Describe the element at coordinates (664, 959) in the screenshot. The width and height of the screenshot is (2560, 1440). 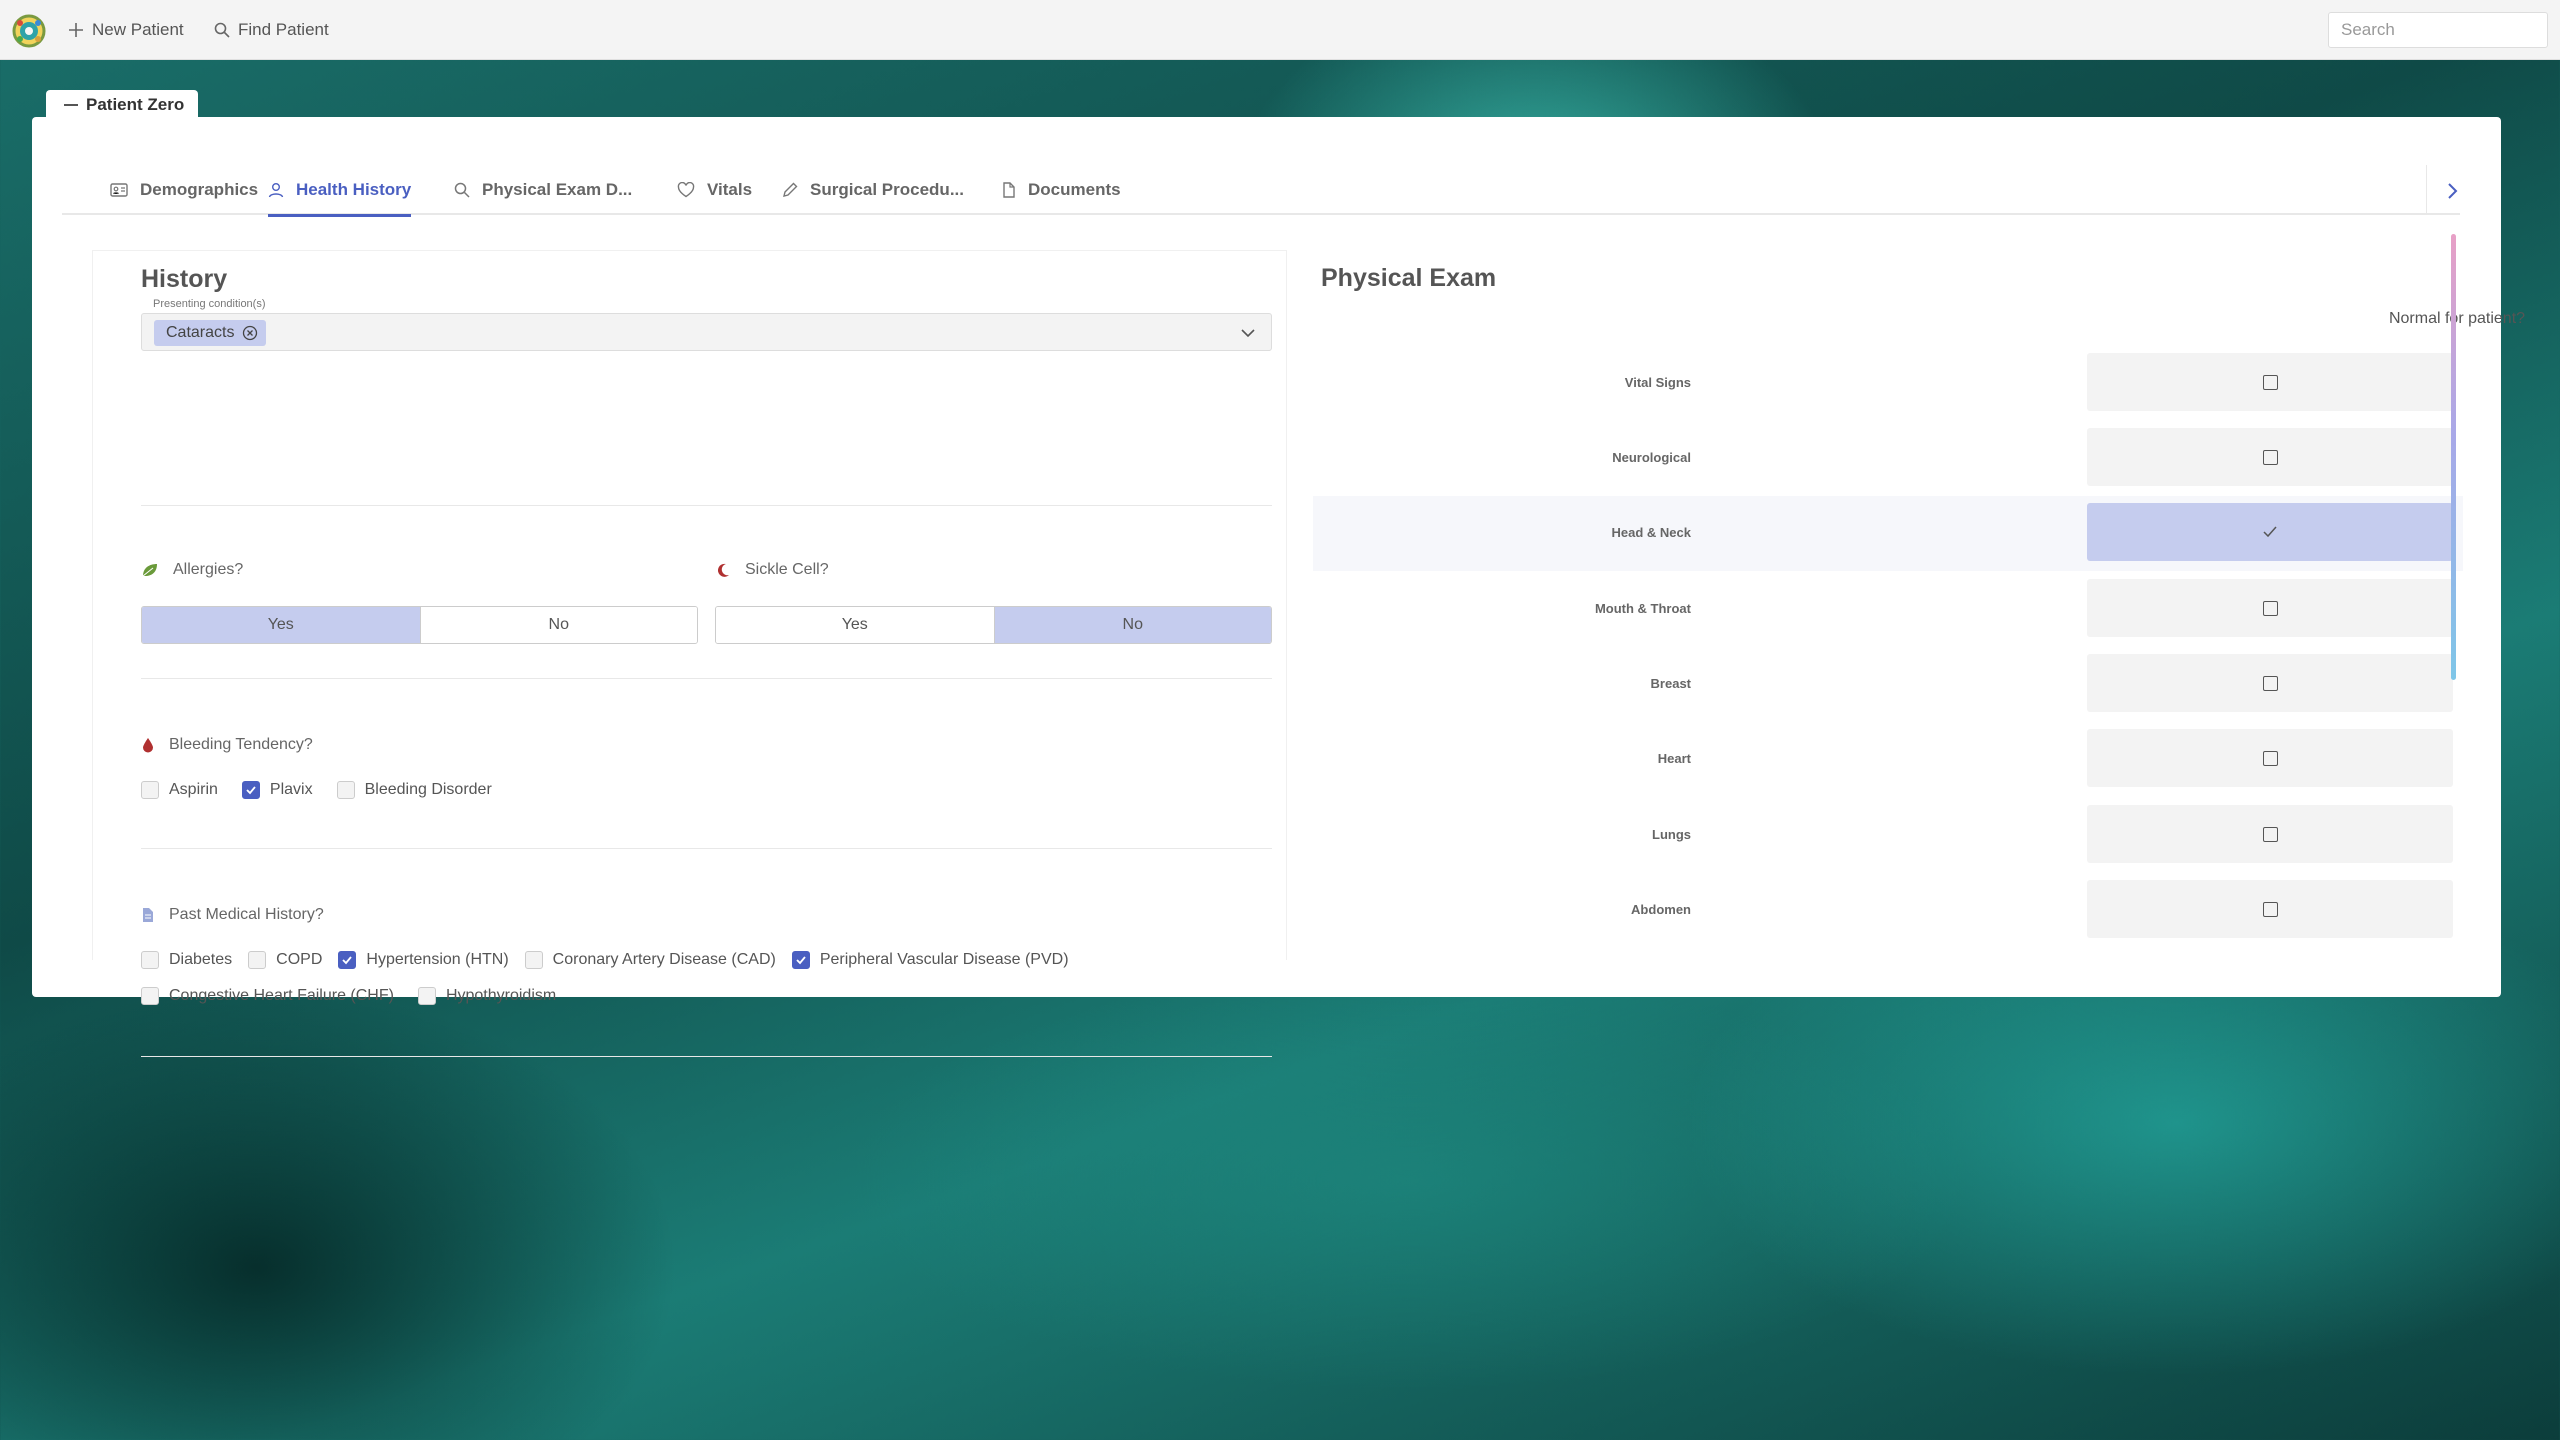
I see `checkbox-label: Coronary Artery Disease (CAD)` at that location.